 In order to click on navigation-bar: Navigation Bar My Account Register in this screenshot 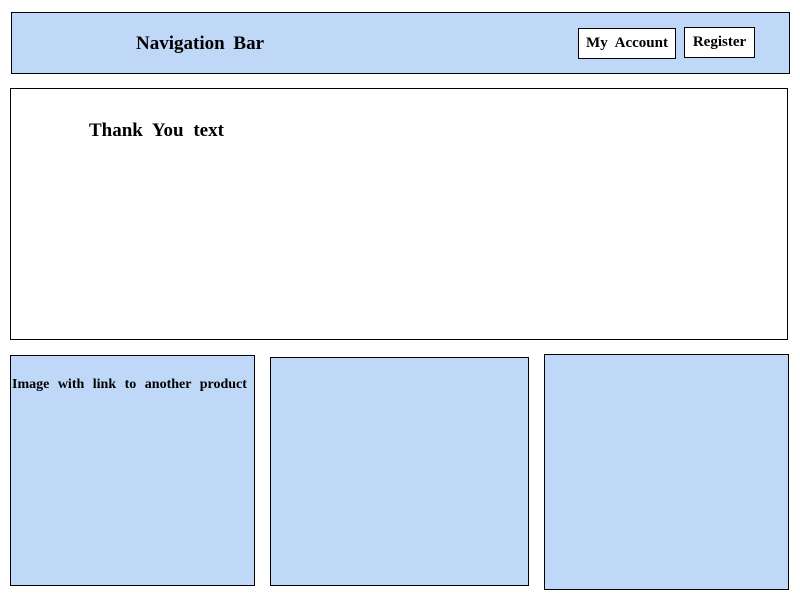, I will do `click(400, 43)`.